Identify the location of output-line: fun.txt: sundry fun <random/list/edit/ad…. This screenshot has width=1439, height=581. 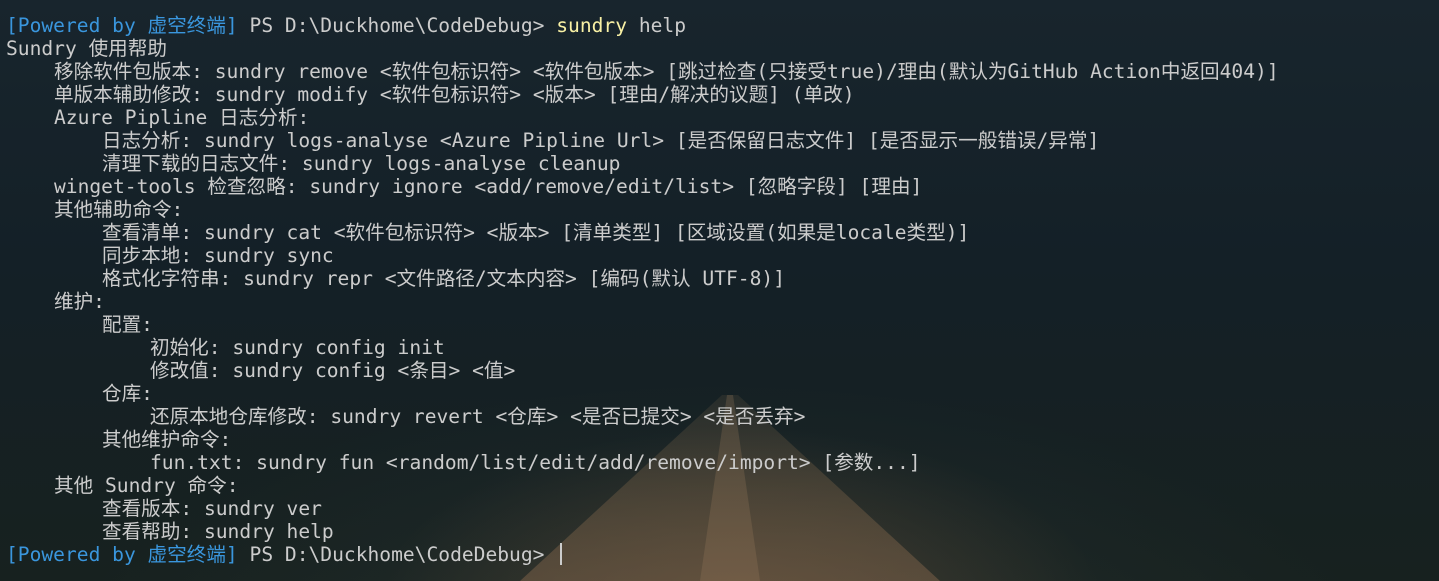
(535, 462).